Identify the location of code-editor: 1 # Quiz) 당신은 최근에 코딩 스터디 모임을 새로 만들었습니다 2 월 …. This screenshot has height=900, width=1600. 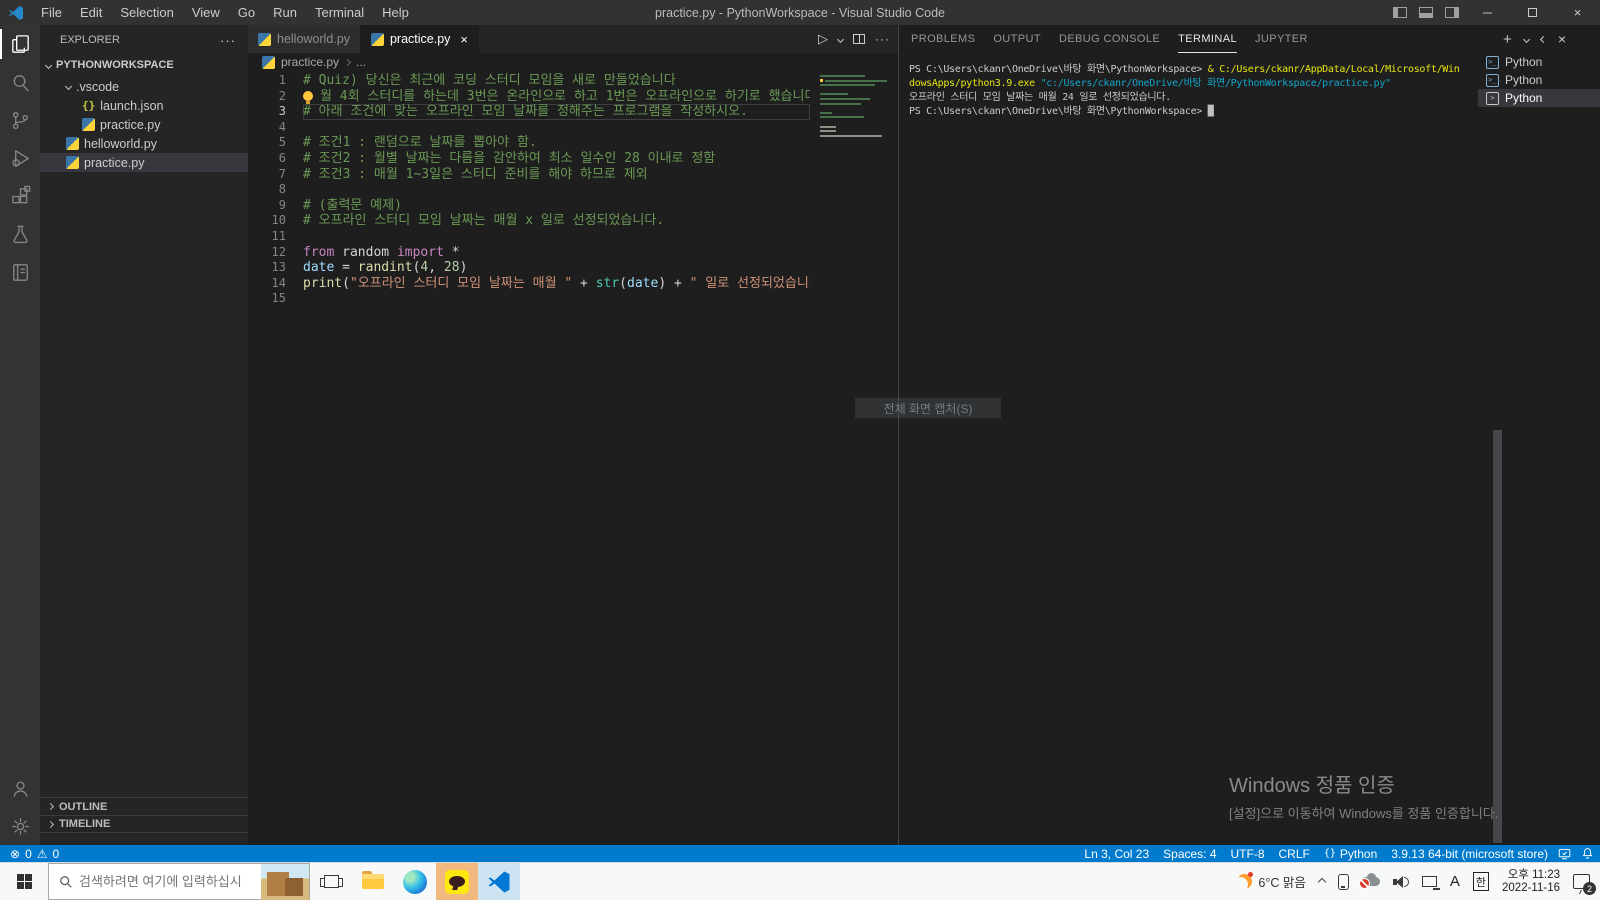
(529, 190).